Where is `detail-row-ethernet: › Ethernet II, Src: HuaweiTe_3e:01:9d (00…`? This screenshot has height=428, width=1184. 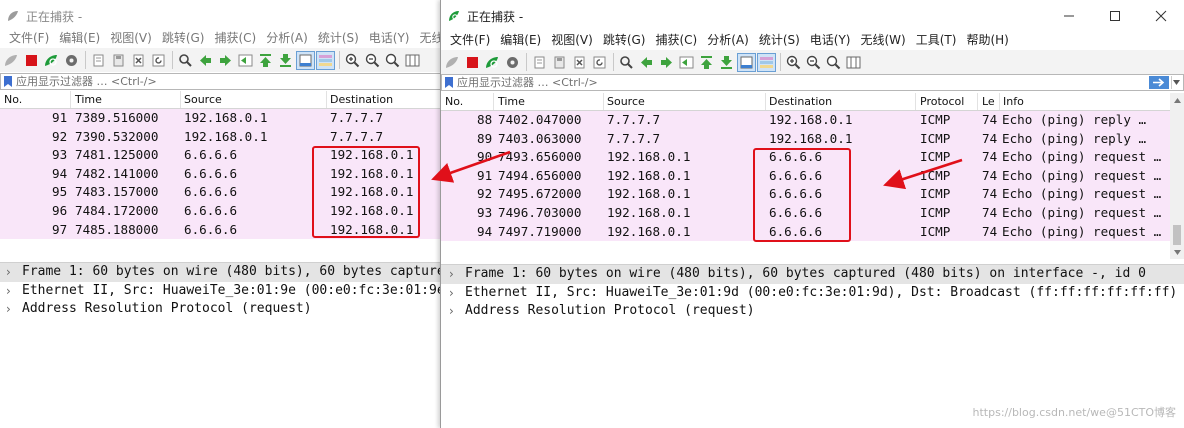
detail-row-ethernet: › Ethernet II, Src: HuaweiTe_3e:01:9d (00… is located at coordinates (812, 293).